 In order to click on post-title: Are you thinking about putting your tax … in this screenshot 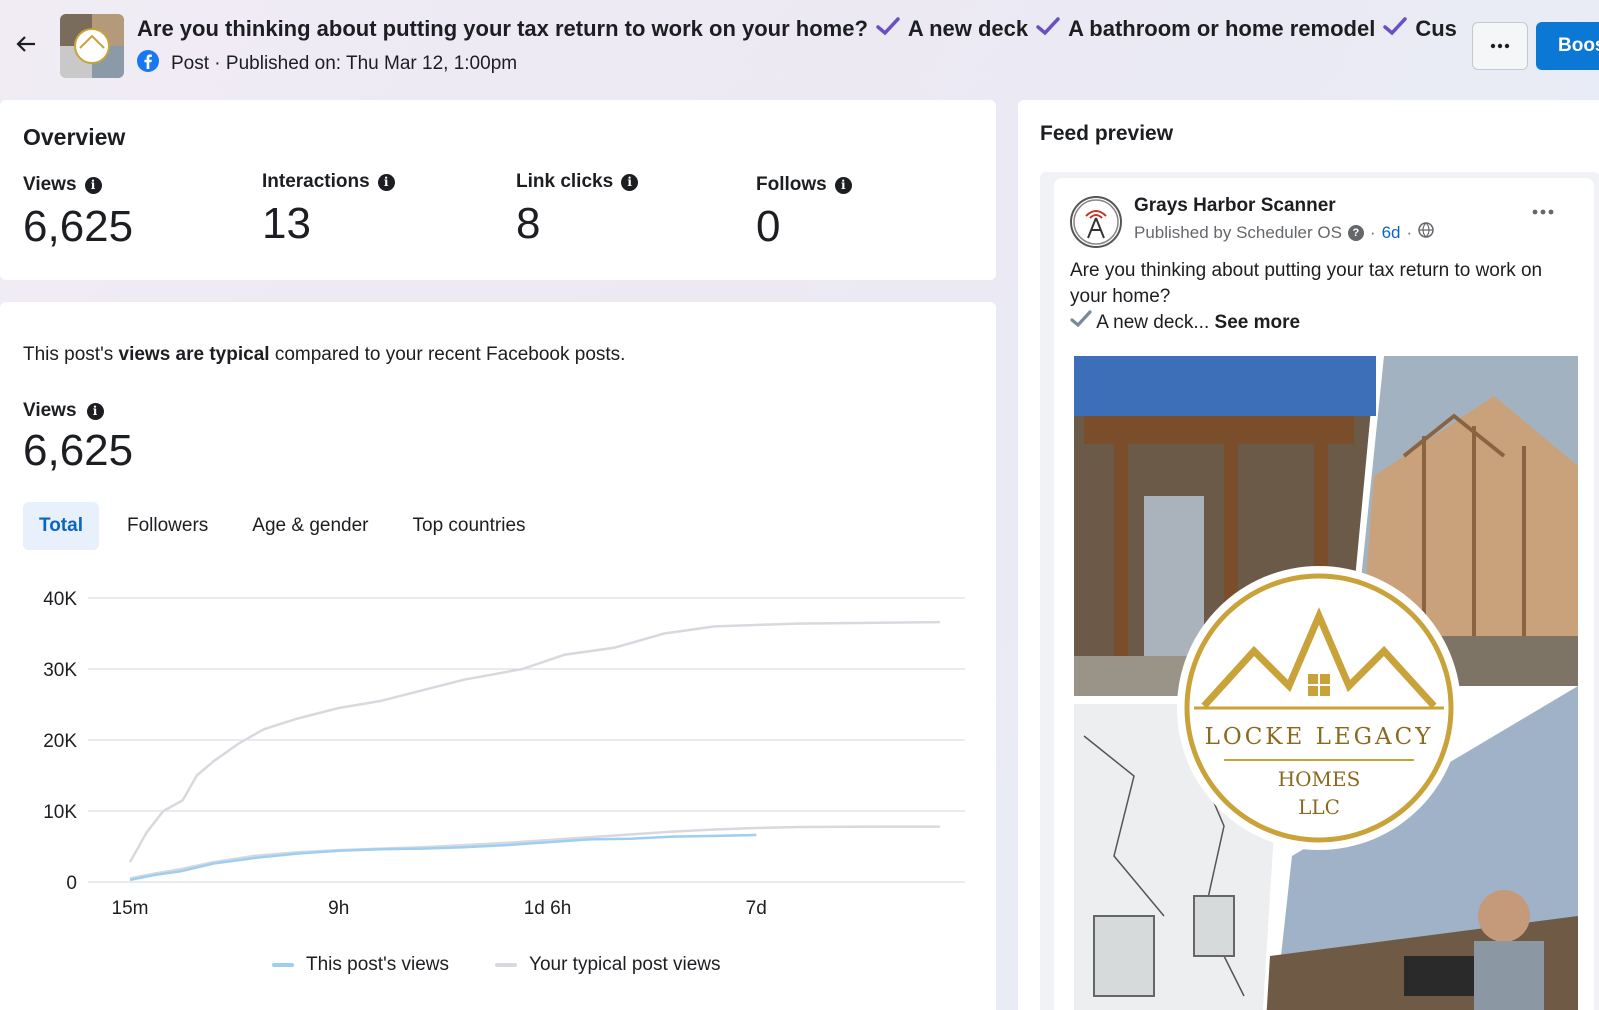, I will do `click(797, 29)`.